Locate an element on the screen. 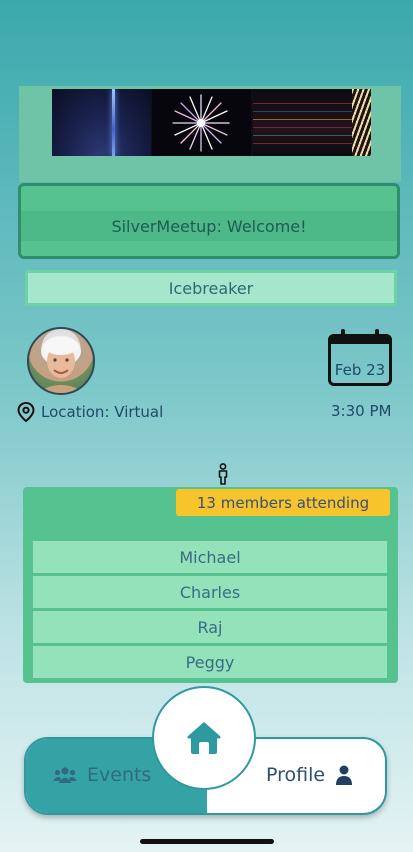  map-pin-icon is located at coordinates (26, 412).